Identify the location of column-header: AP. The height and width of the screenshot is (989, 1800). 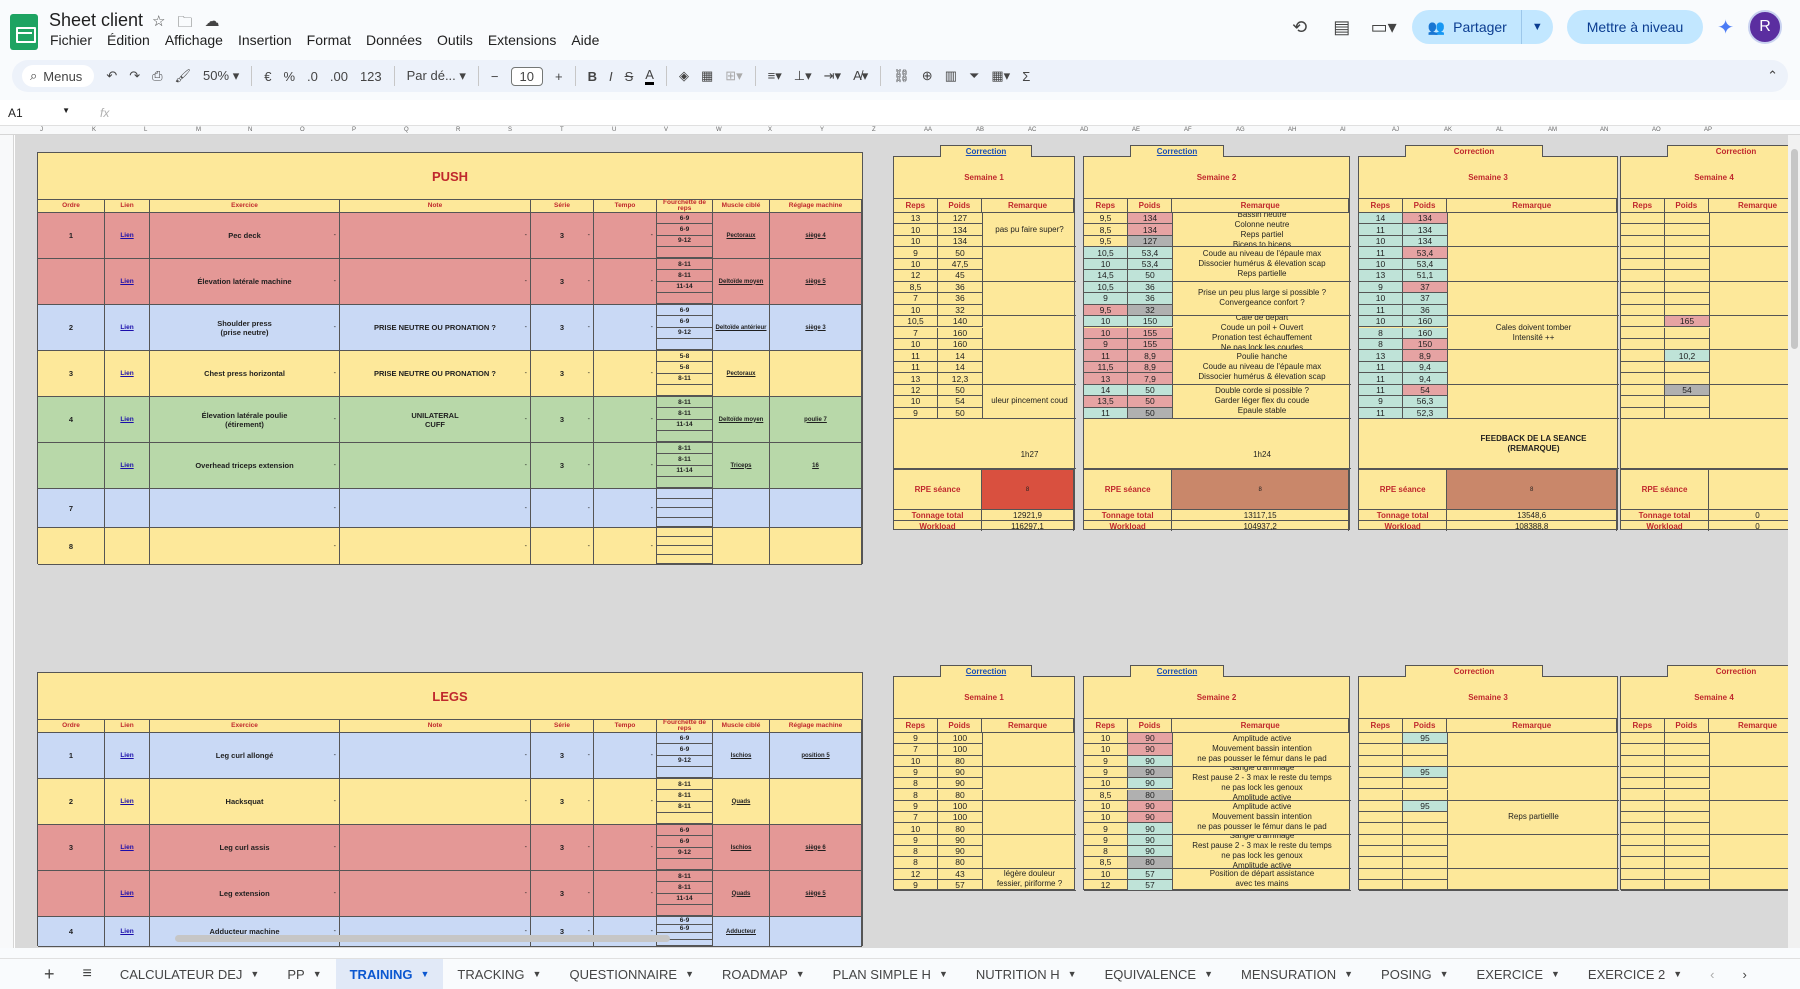
(1708, 130).